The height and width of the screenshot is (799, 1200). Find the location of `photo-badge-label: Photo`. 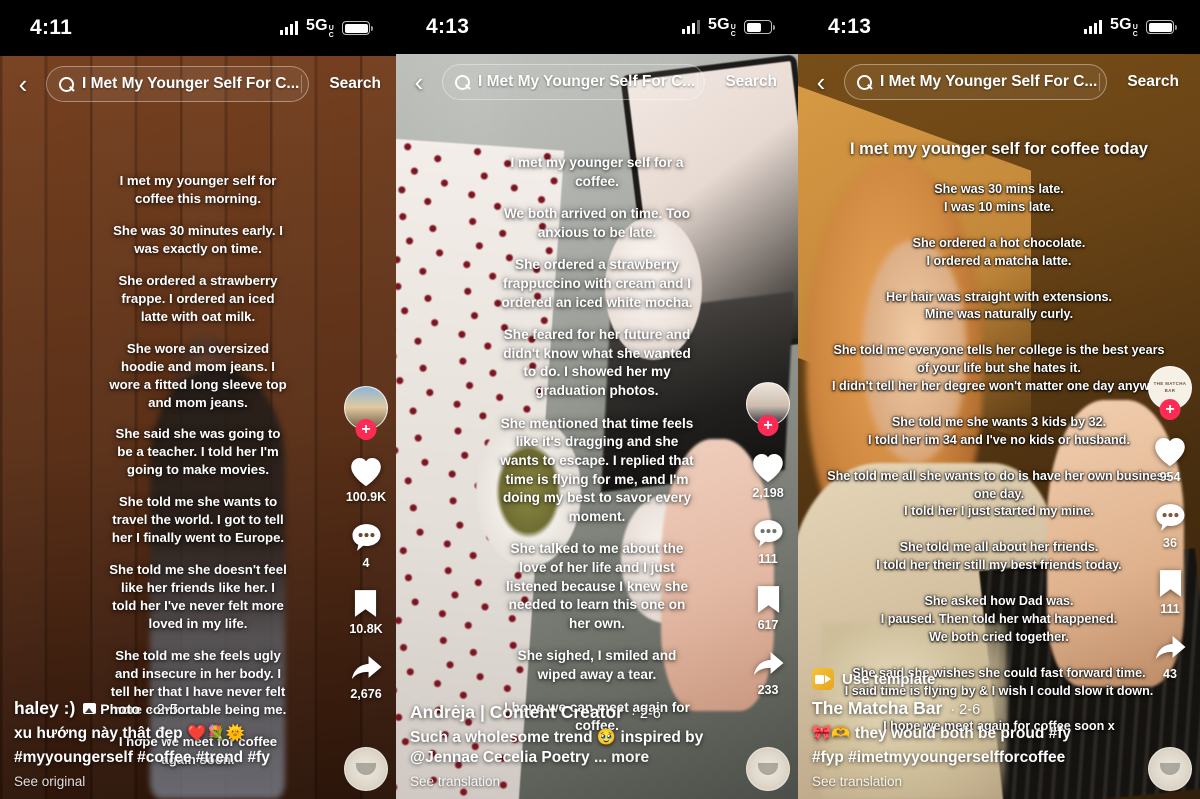

photo-badge-label: Photo is located at coordinates (120, 708).